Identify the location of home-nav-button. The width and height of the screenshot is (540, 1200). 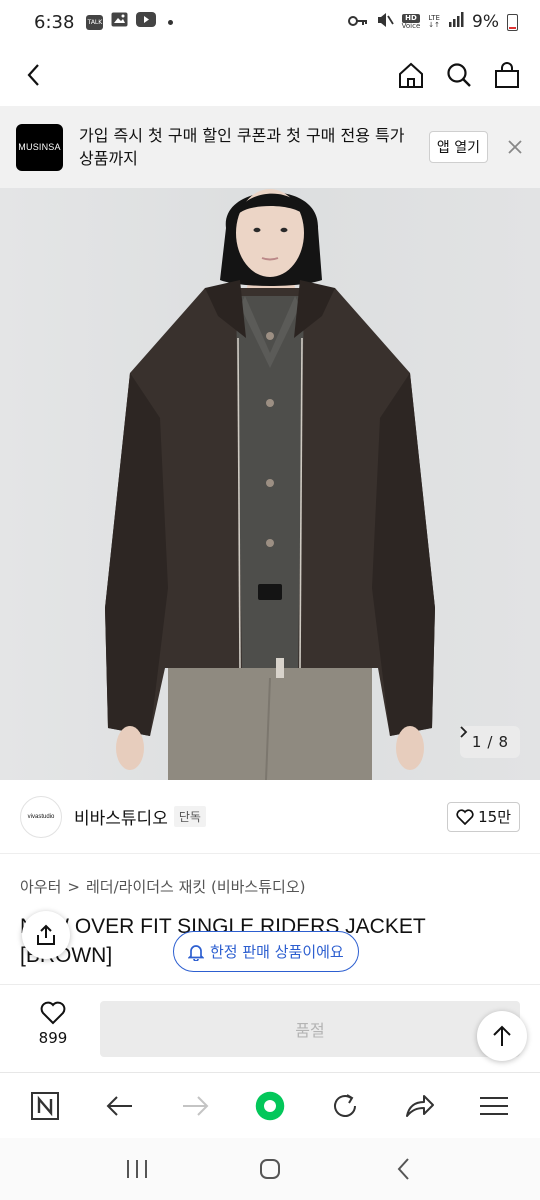
(270, 1169).